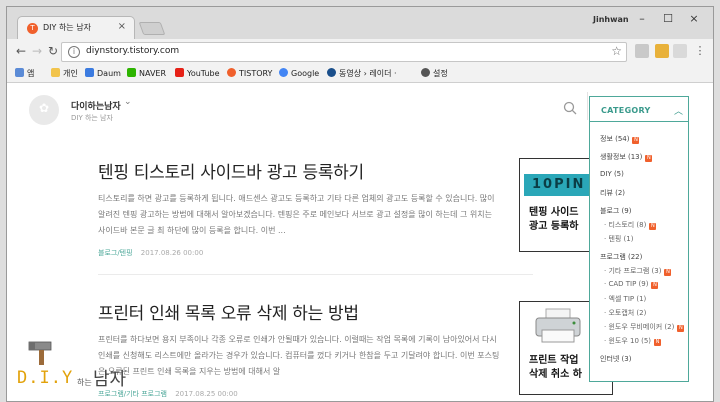 This screenshot has height=402, width=720. Describe the element at coordinates (615, 211) in the screenshot. I see `category-item: 블로그 (9)` at that location.